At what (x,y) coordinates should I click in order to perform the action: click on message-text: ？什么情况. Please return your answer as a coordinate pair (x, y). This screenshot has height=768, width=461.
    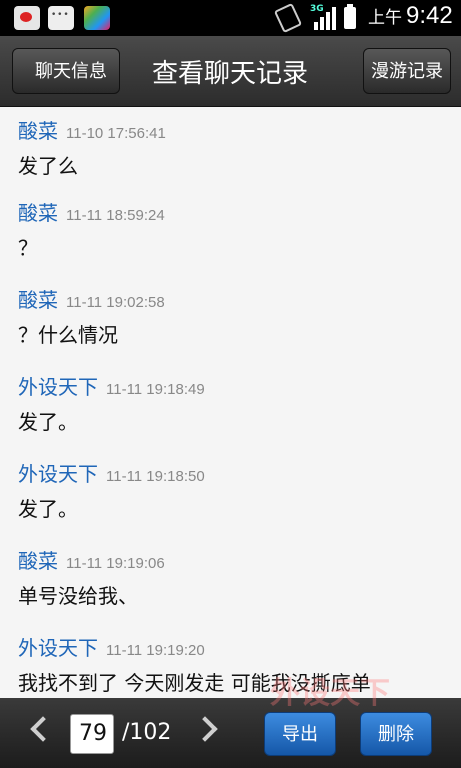
    Looking at the image, I should click on (68, 335).